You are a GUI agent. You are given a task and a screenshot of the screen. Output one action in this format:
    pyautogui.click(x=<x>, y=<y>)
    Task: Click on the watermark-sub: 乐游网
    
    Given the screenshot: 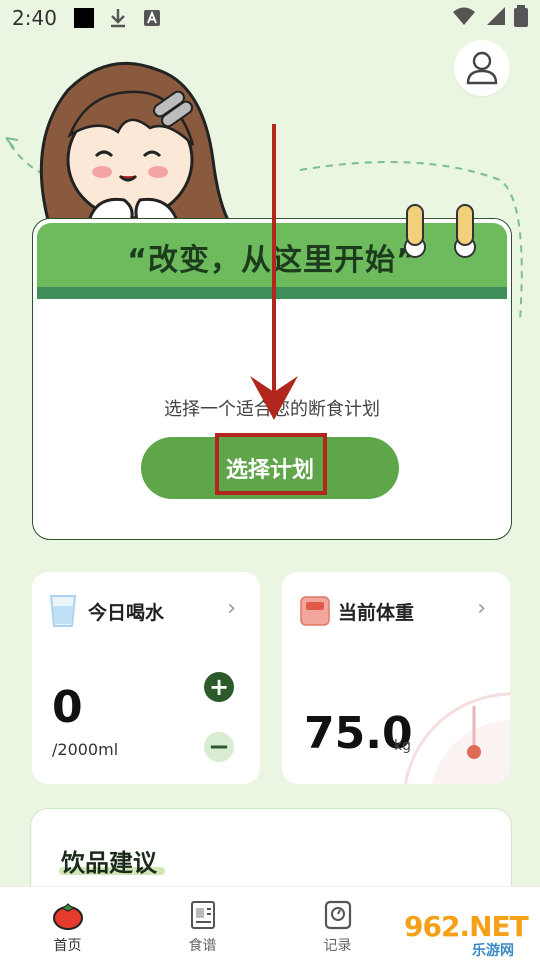 What is the action you would take?
    pyautogui.click(x=493, y=951)
    